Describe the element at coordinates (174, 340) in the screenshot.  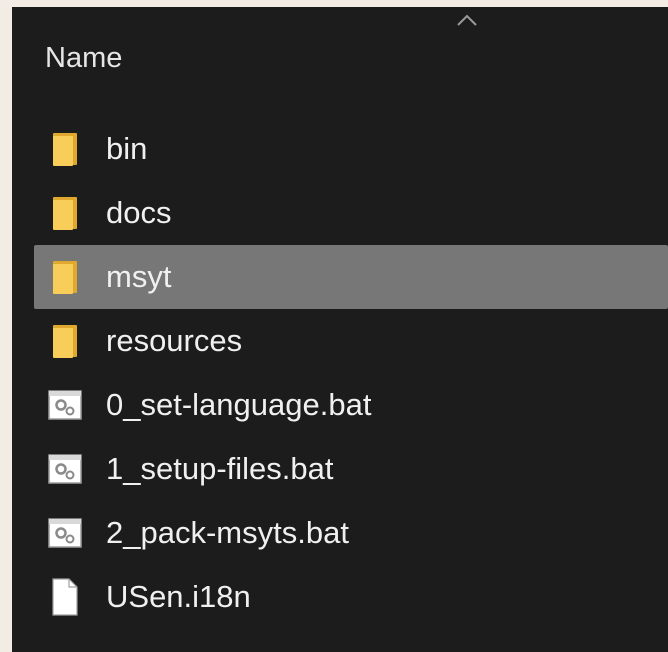
I see `file-name: resources` at that location.